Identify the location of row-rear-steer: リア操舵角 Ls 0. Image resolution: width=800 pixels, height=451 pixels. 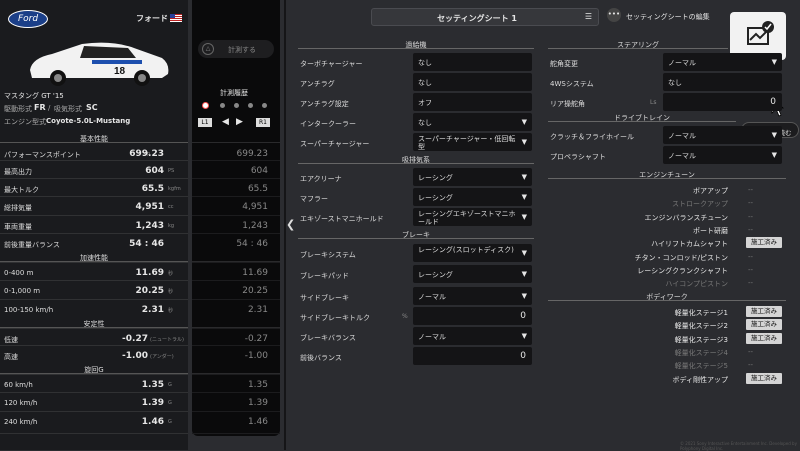
(667, 103).